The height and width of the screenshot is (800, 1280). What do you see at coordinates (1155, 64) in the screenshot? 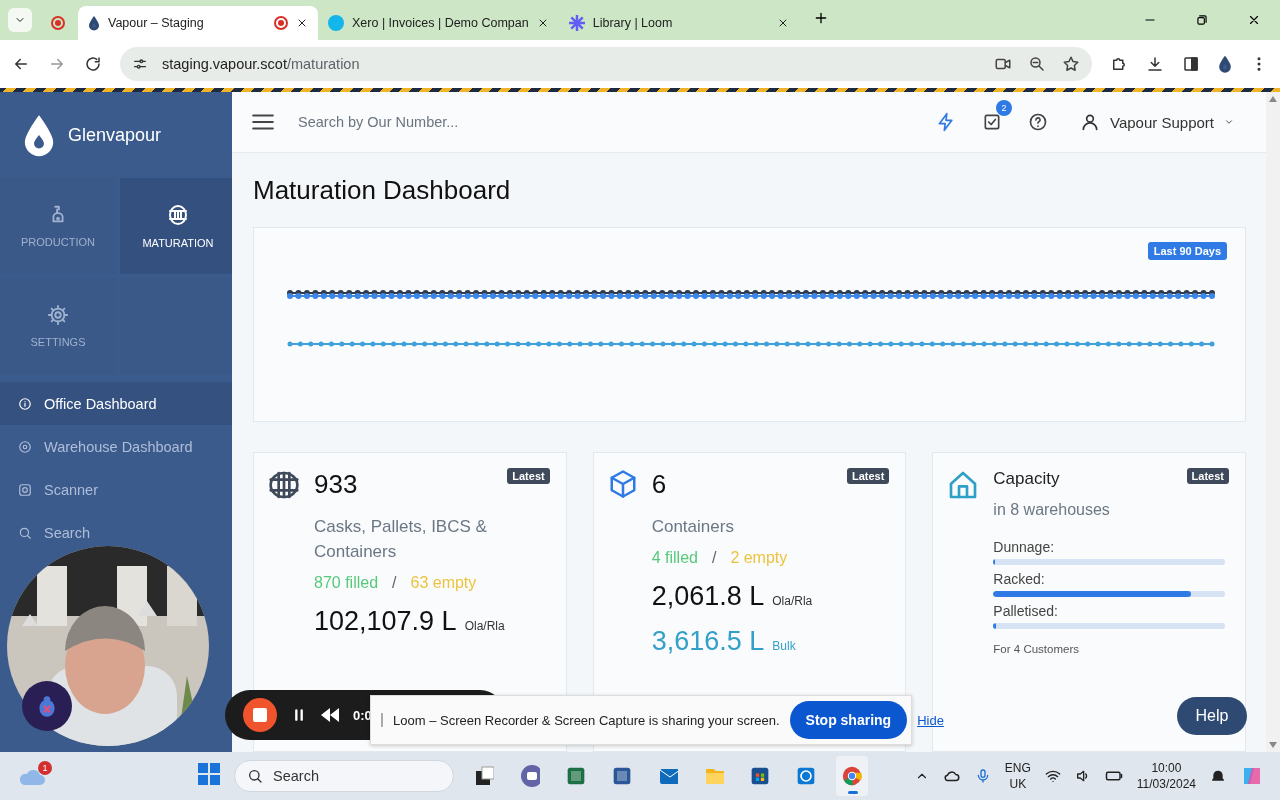
I see `download-icon` at bounding box center [1155, 64].